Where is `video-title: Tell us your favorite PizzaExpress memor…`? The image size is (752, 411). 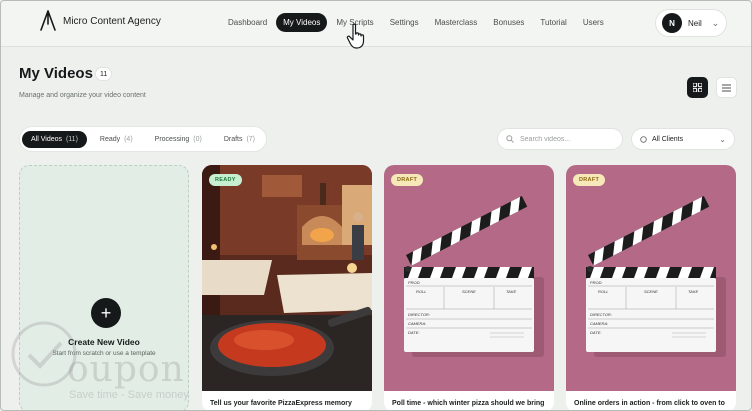 video-title: Tell us your favorite PizzaExpress memor… is located at coordinates (281, 403).